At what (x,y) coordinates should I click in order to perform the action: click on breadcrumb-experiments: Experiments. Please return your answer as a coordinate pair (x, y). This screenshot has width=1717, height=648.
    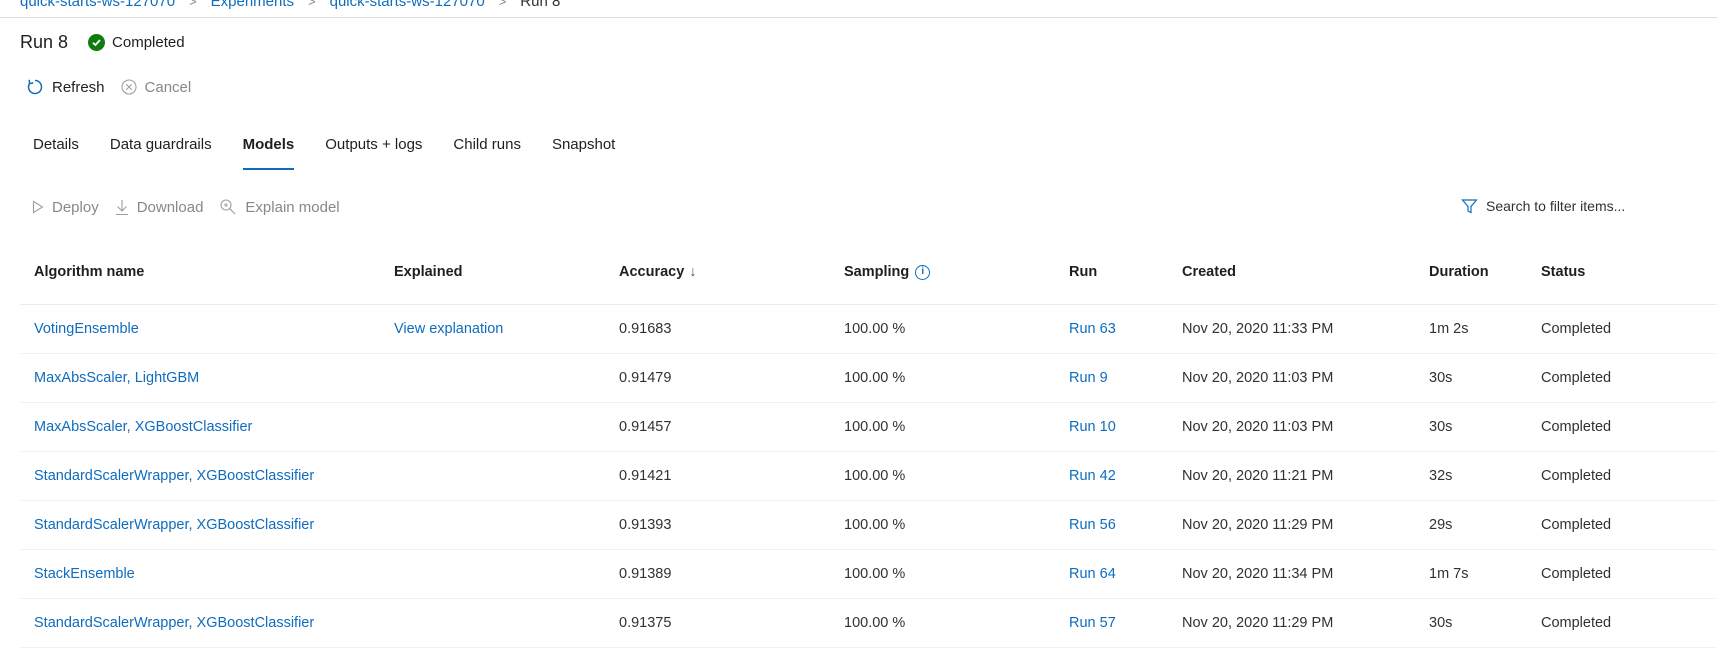
    Looking at the image, I should click on (252, 5).